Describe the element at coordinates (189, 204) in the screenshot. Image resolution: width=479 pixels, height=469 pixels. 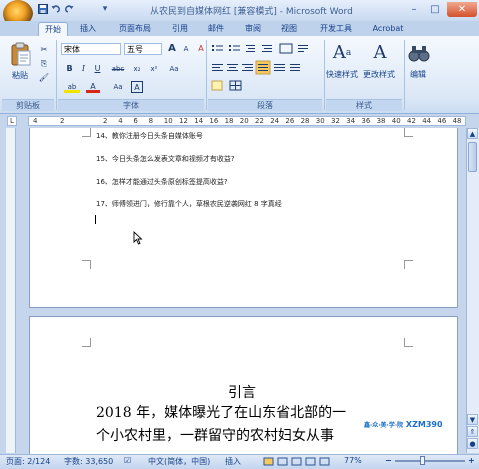
I see `toc-line: 17、师傅领进门，修行靠个人，草根农民逆袭网红 8 字真经` at that location.